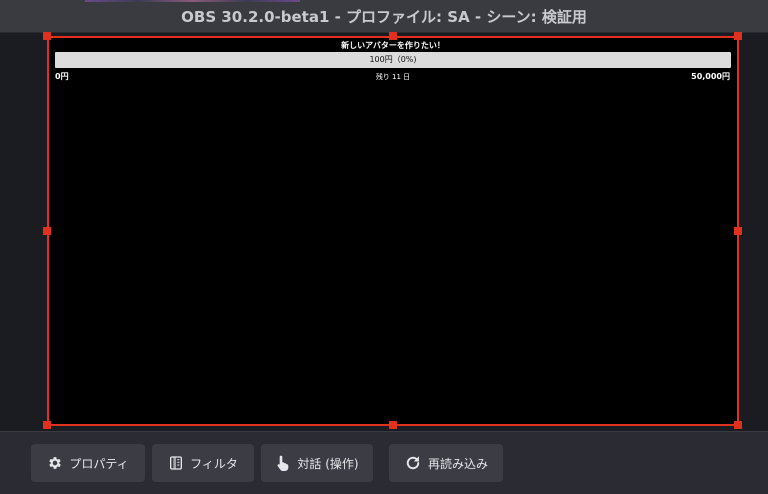 Image resolution: width=768 pixels, height=494 pixels. What do you see at coordinates (283, 463) in the screenshot?
I see `pointer-hand-icon` at bounding box center [283, 463].